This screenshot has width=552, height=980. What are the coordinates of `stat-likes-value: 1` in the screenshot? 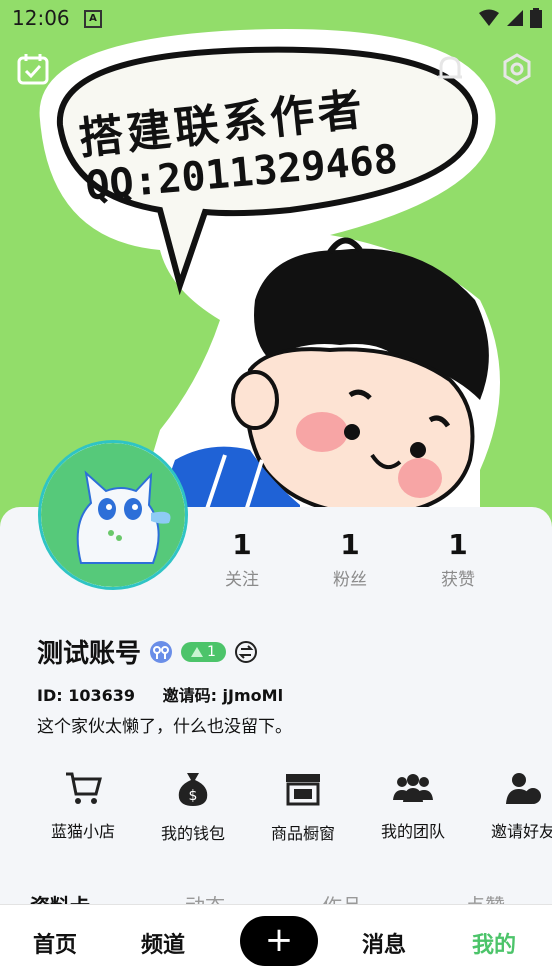 It's located at (458, 544).